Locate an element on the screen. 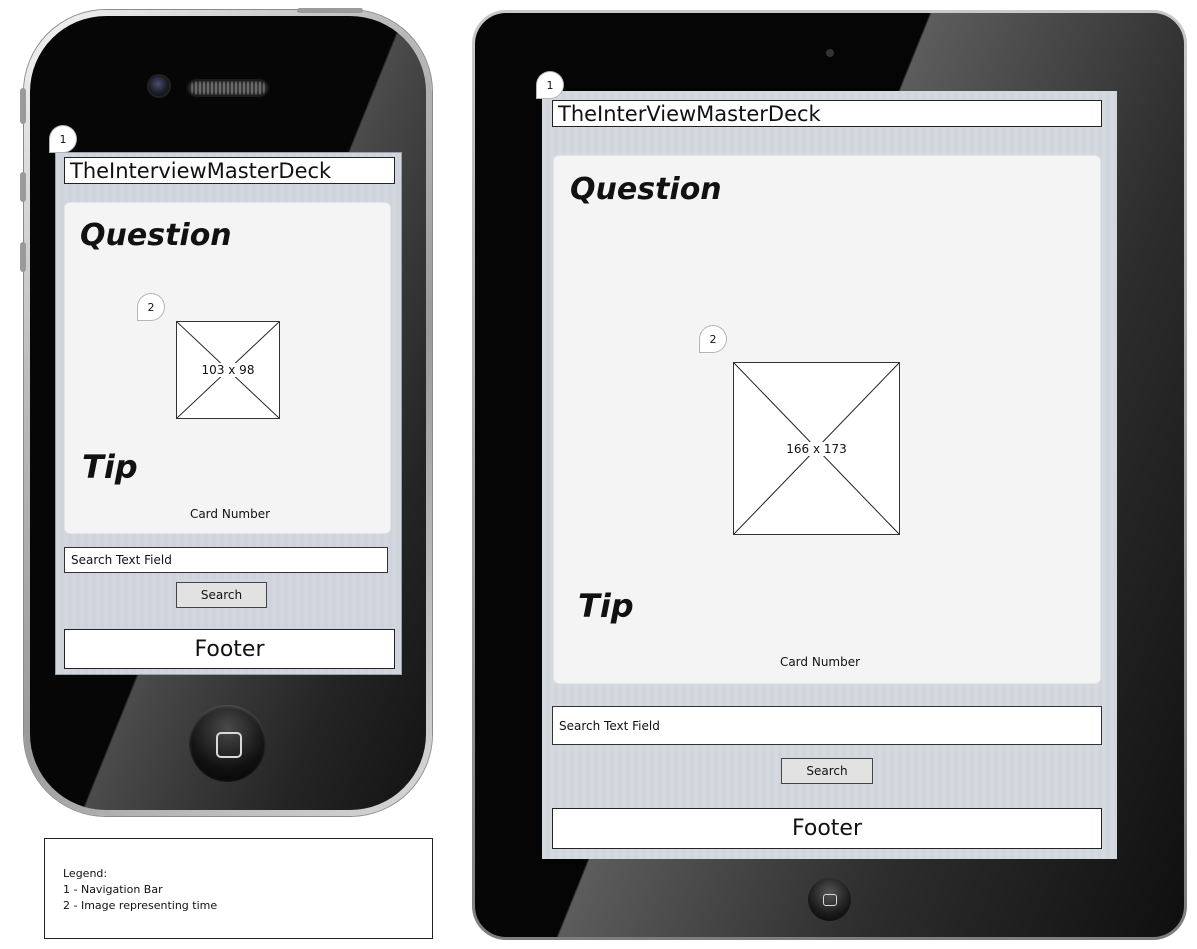 The width and height of the screenshot is (1197, 949). ipad-search-input: Search Text Field is located at coordinates (827, 725).